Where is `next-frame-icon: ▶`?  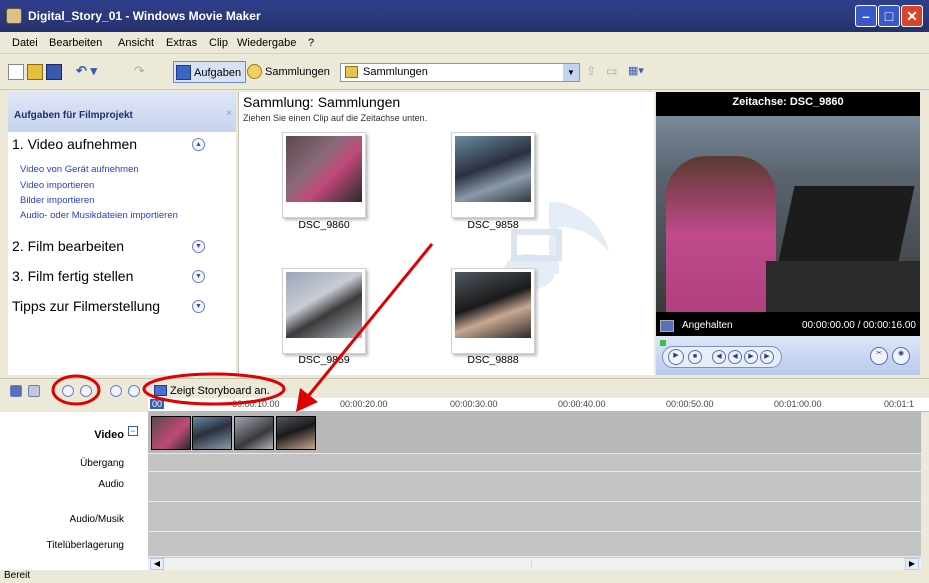
next-frame-icon: ▶ is located at coordinates (767, 357).